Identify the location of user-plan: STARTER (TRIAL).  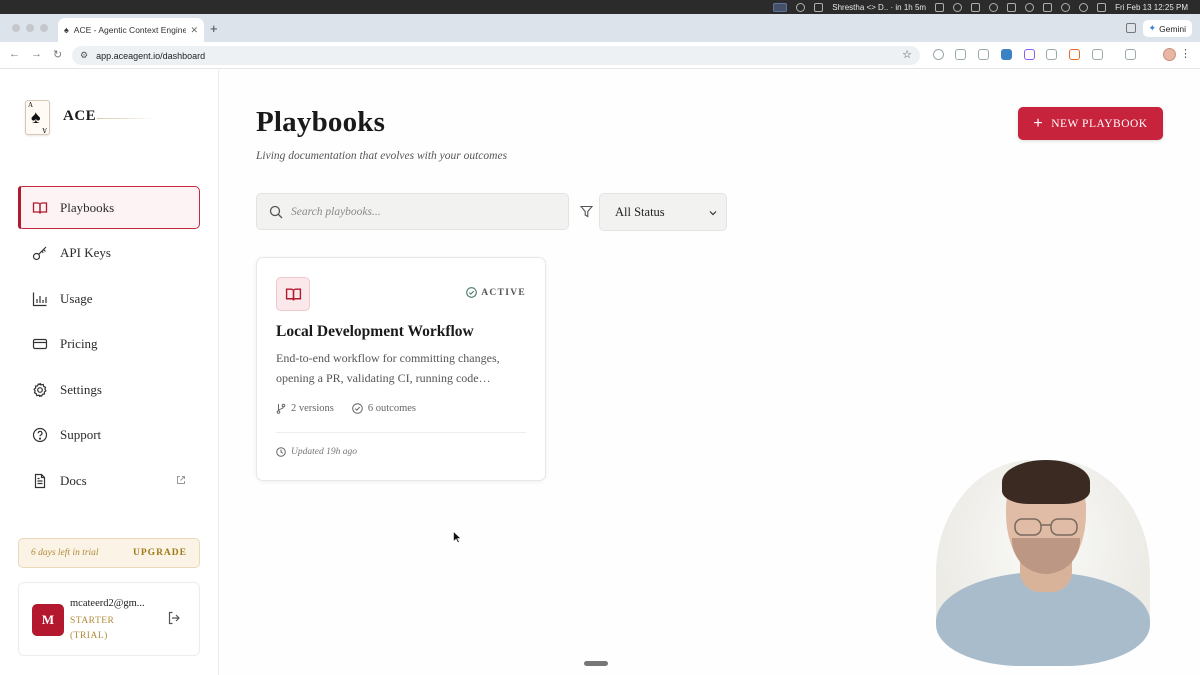
(92, 629).